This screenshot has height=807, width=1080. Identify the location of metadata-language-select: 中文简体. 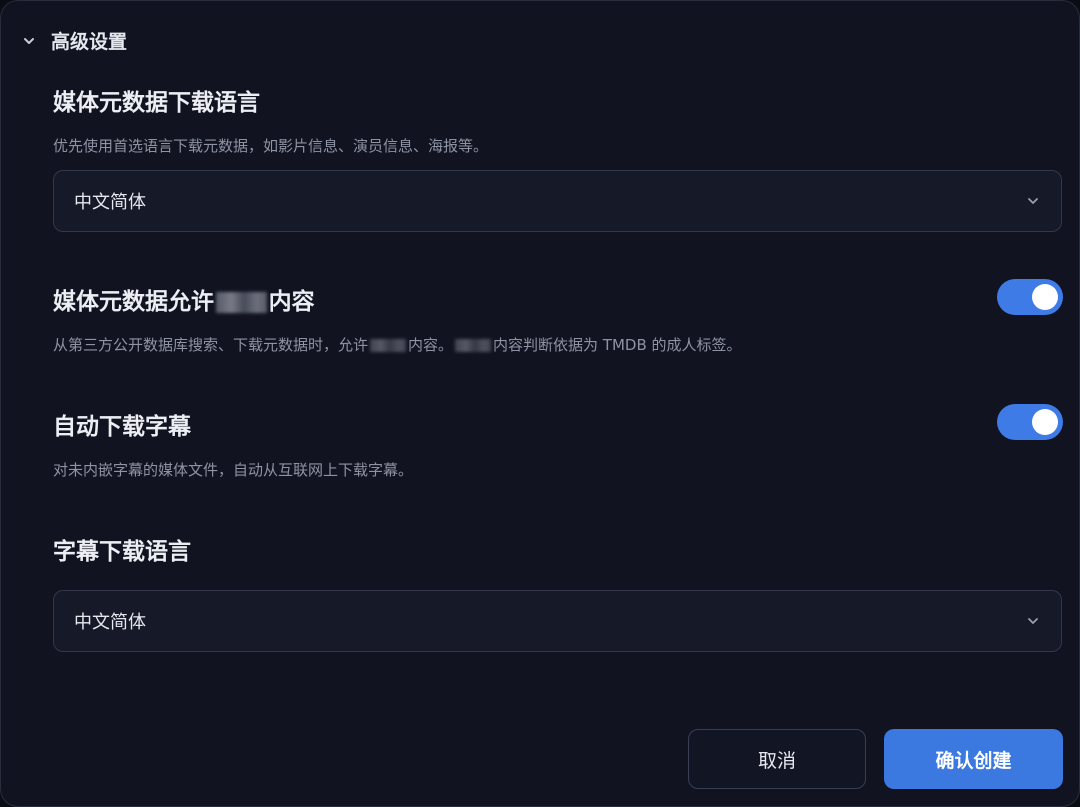
(557, 201).